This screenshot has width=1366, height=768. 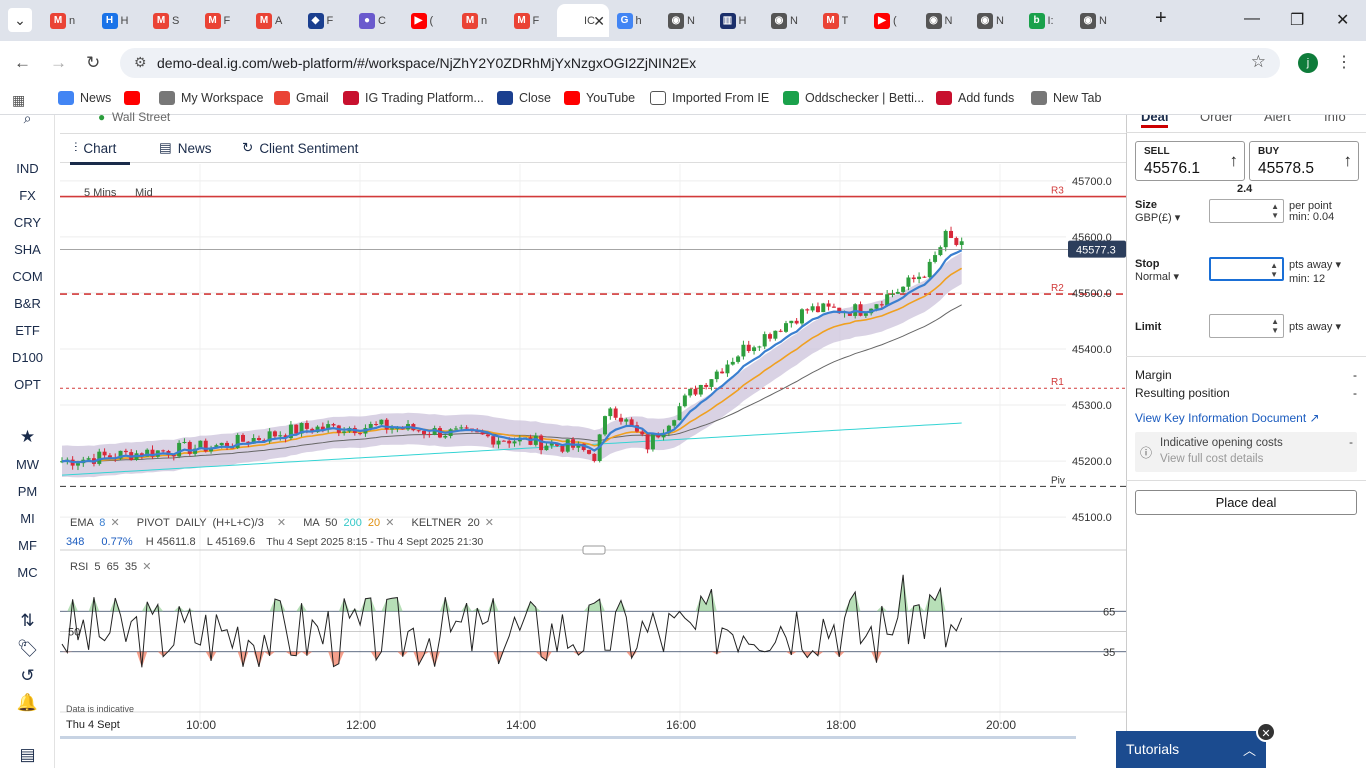 What do you see at coordinates (1161, 18) in the screenshot?
I see `new-tab-button: +` at bounding box center [1161, 18].